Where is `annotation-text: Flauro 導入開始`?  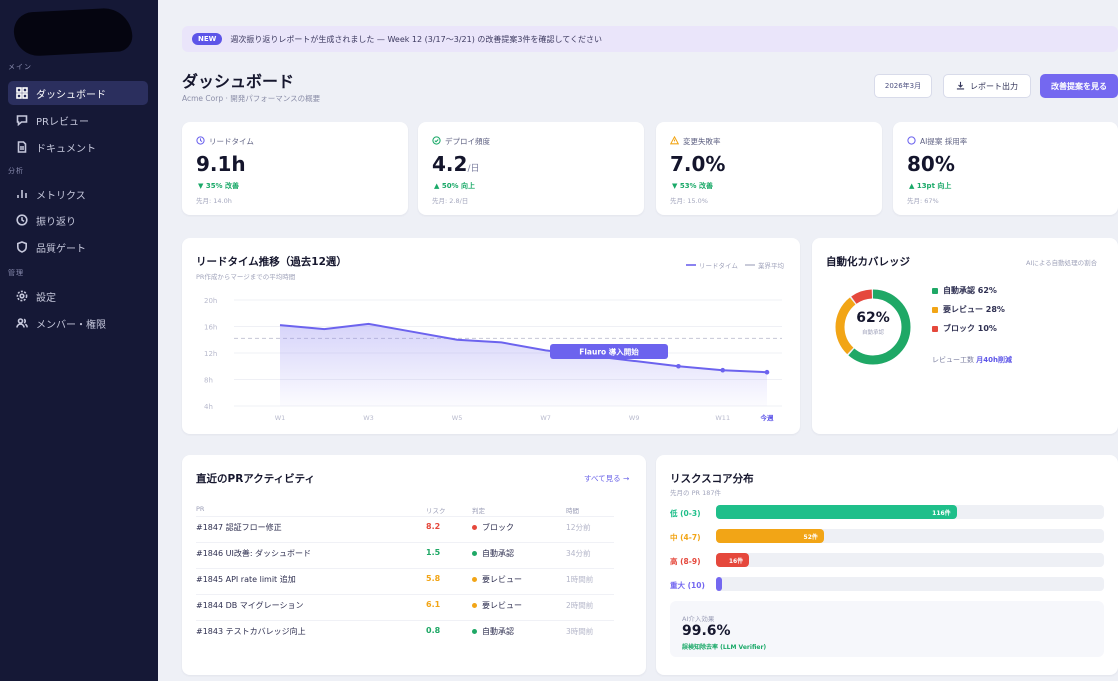 annotation-text: Flauro 導入開始 is located at coordinates (609, 352).